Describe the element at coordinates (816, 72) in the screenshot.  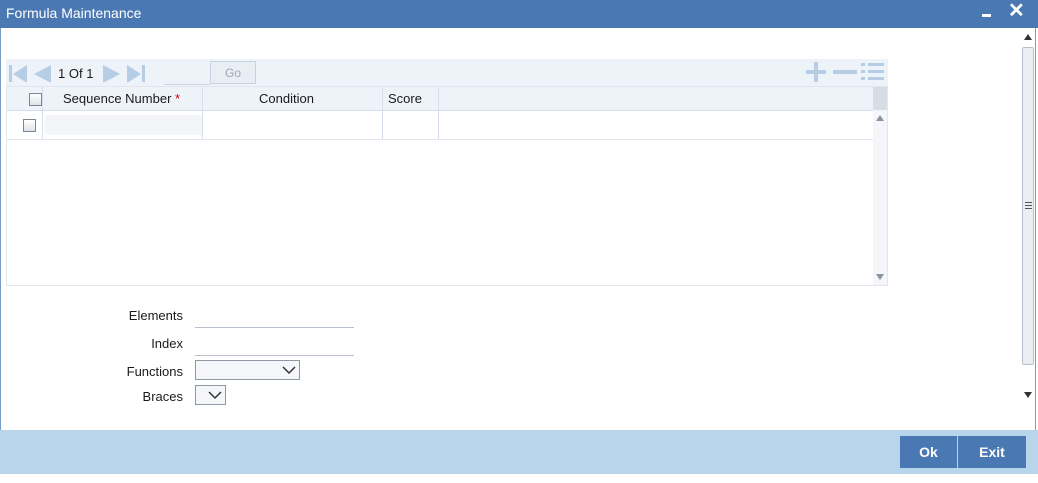
I see `add-row-icon` at that location.